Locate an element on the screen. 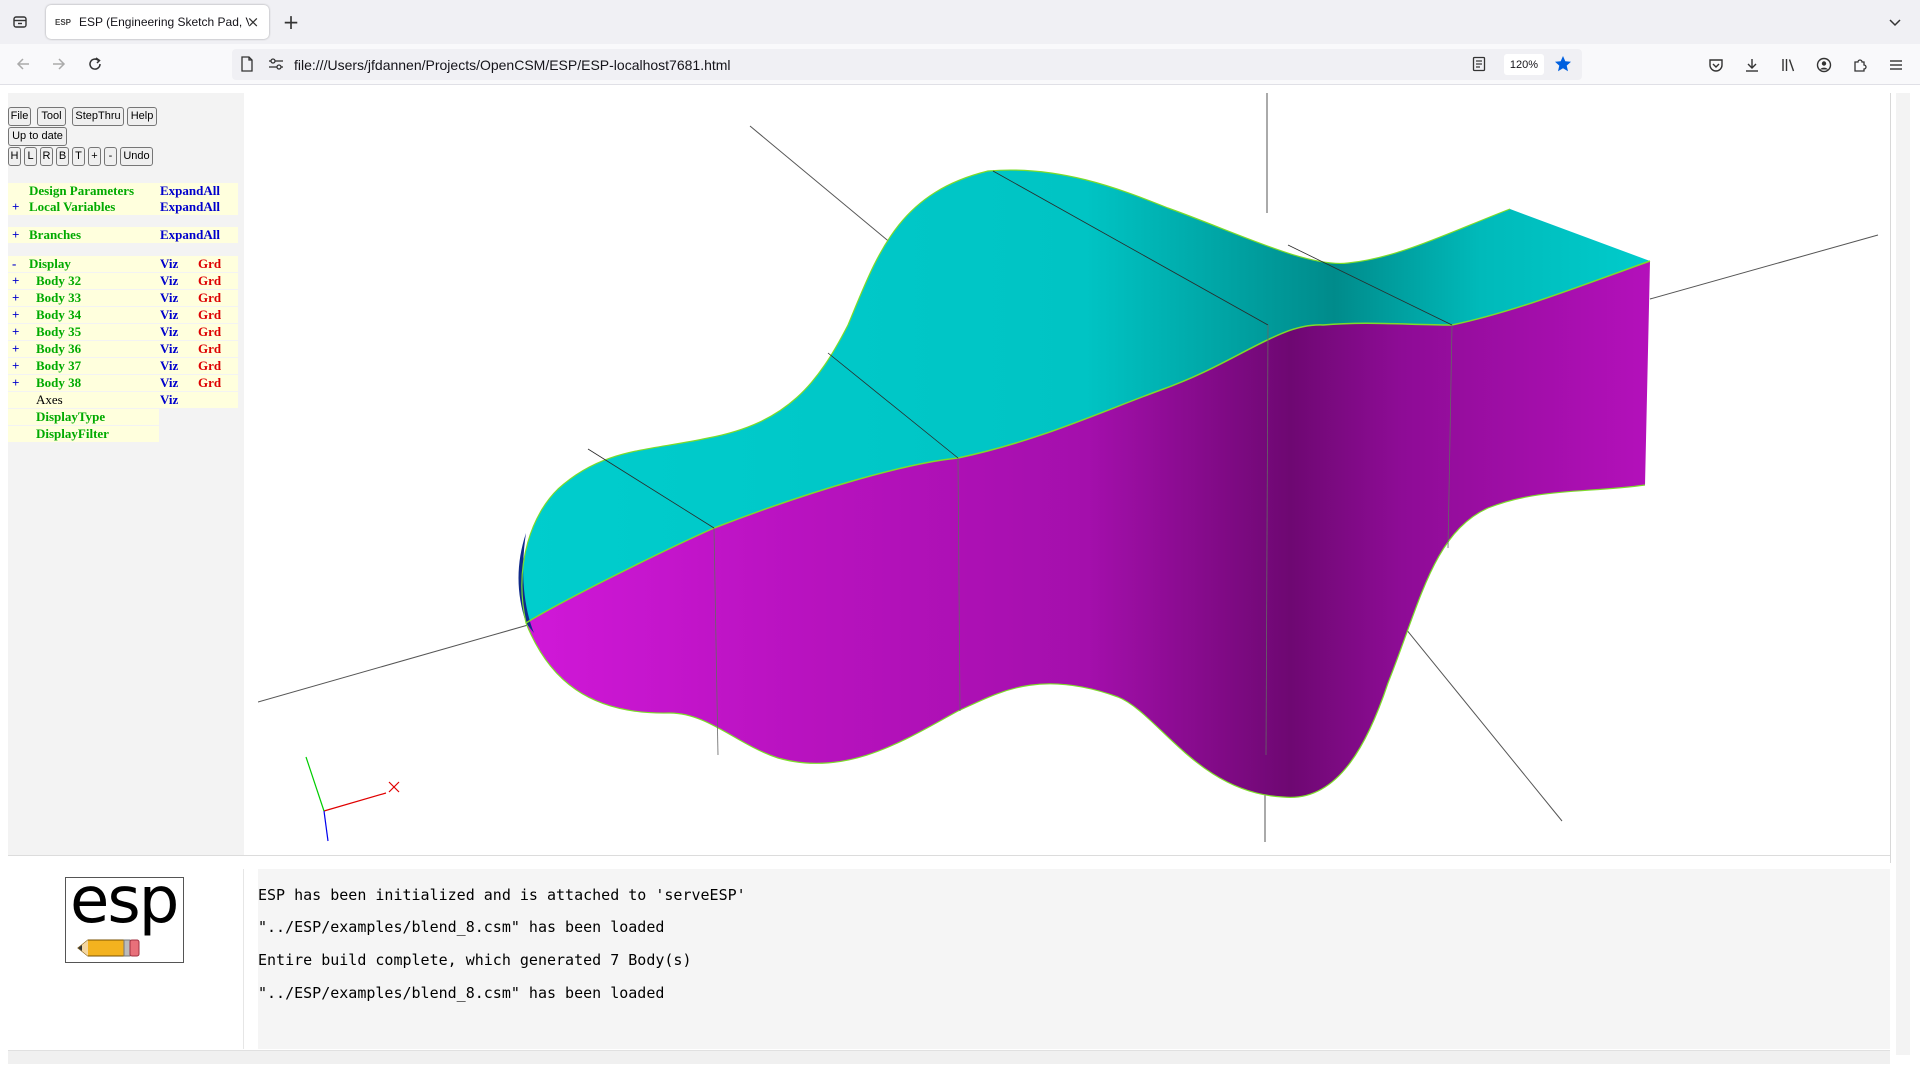 This screenshot has width=1920, height=1080. view-top-button: T is located at coordinates (78, 156).